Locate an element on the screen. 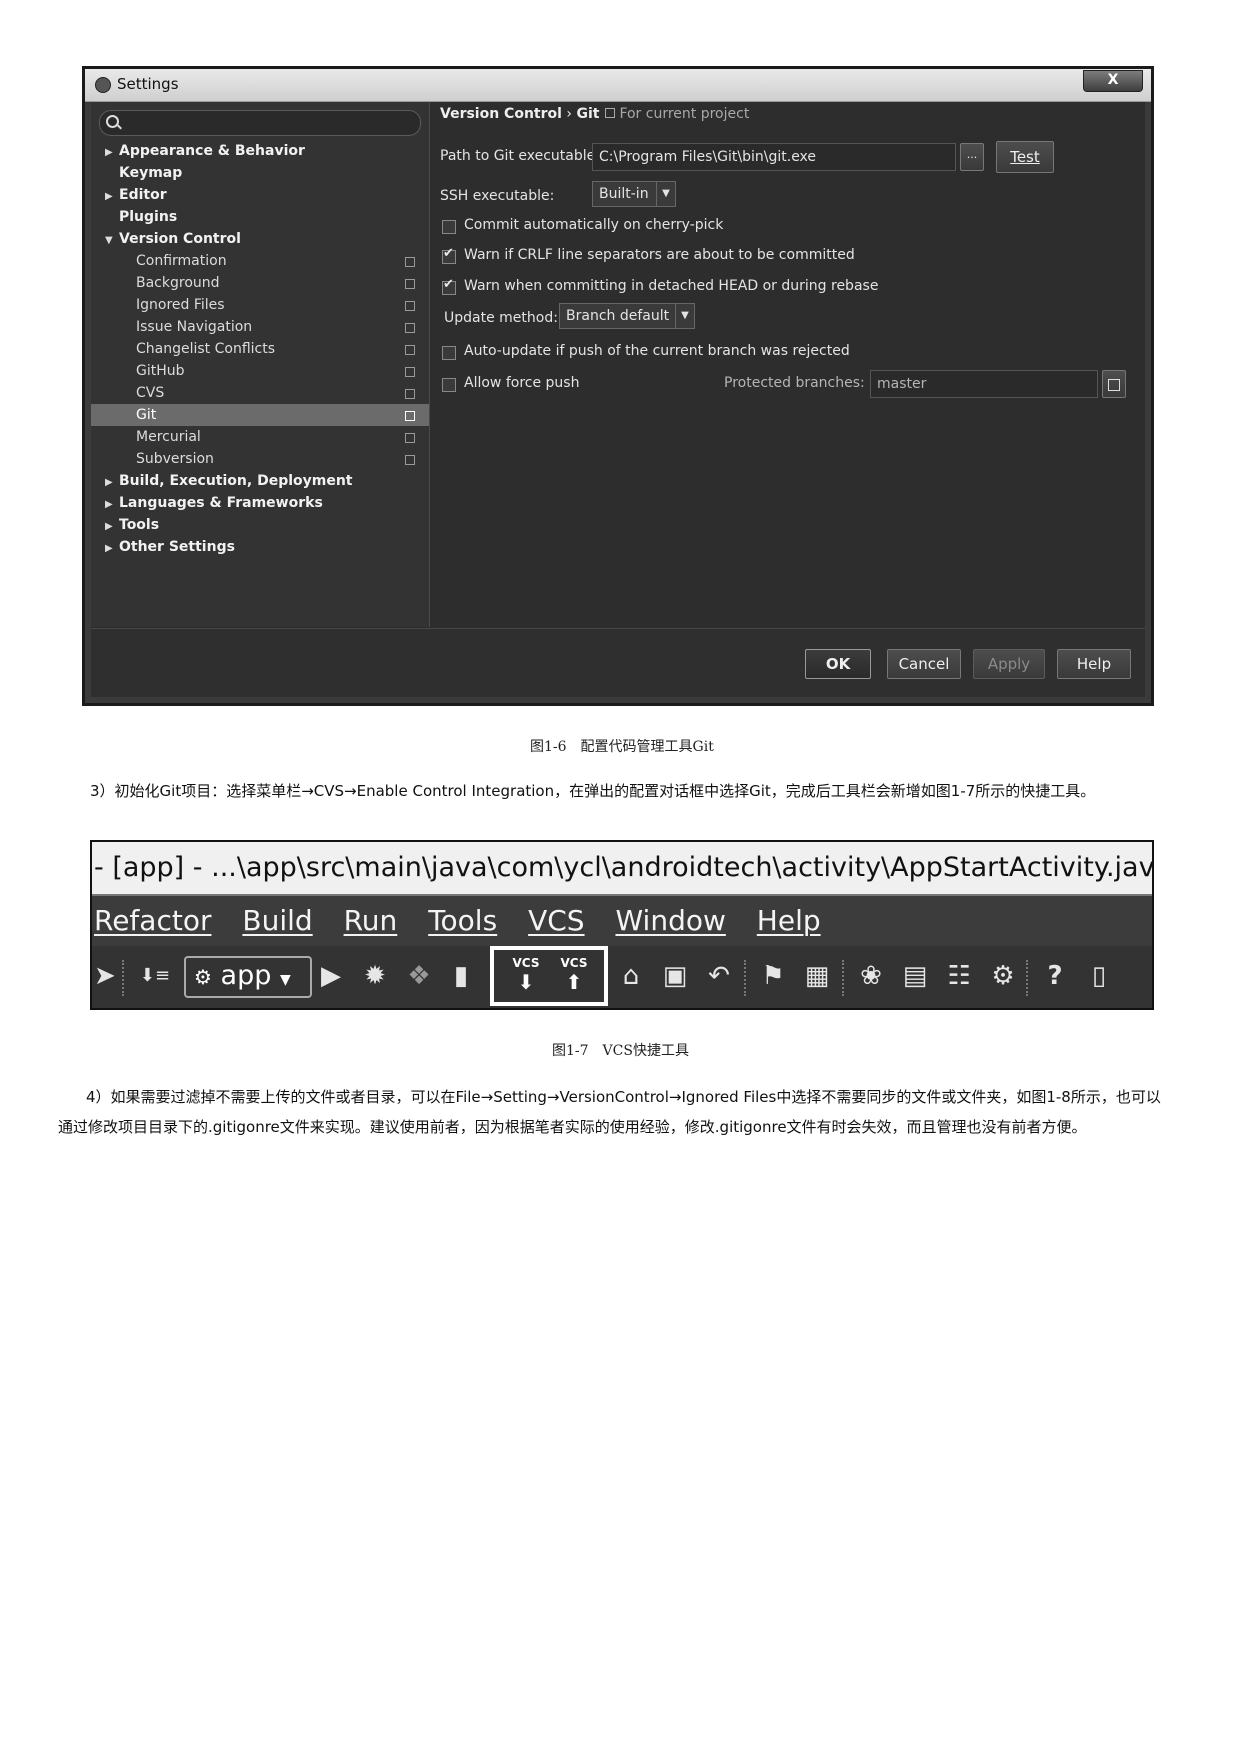  menu-vcs: VCS is located at coordinates (556, 920).